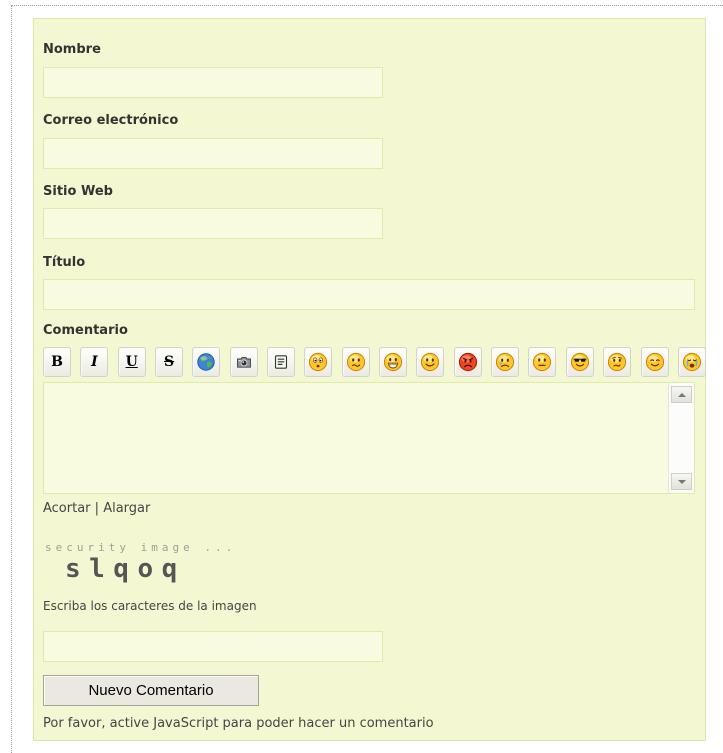 The image size is (723, 753). I want to click on insert-link-button, so click(206, 362).